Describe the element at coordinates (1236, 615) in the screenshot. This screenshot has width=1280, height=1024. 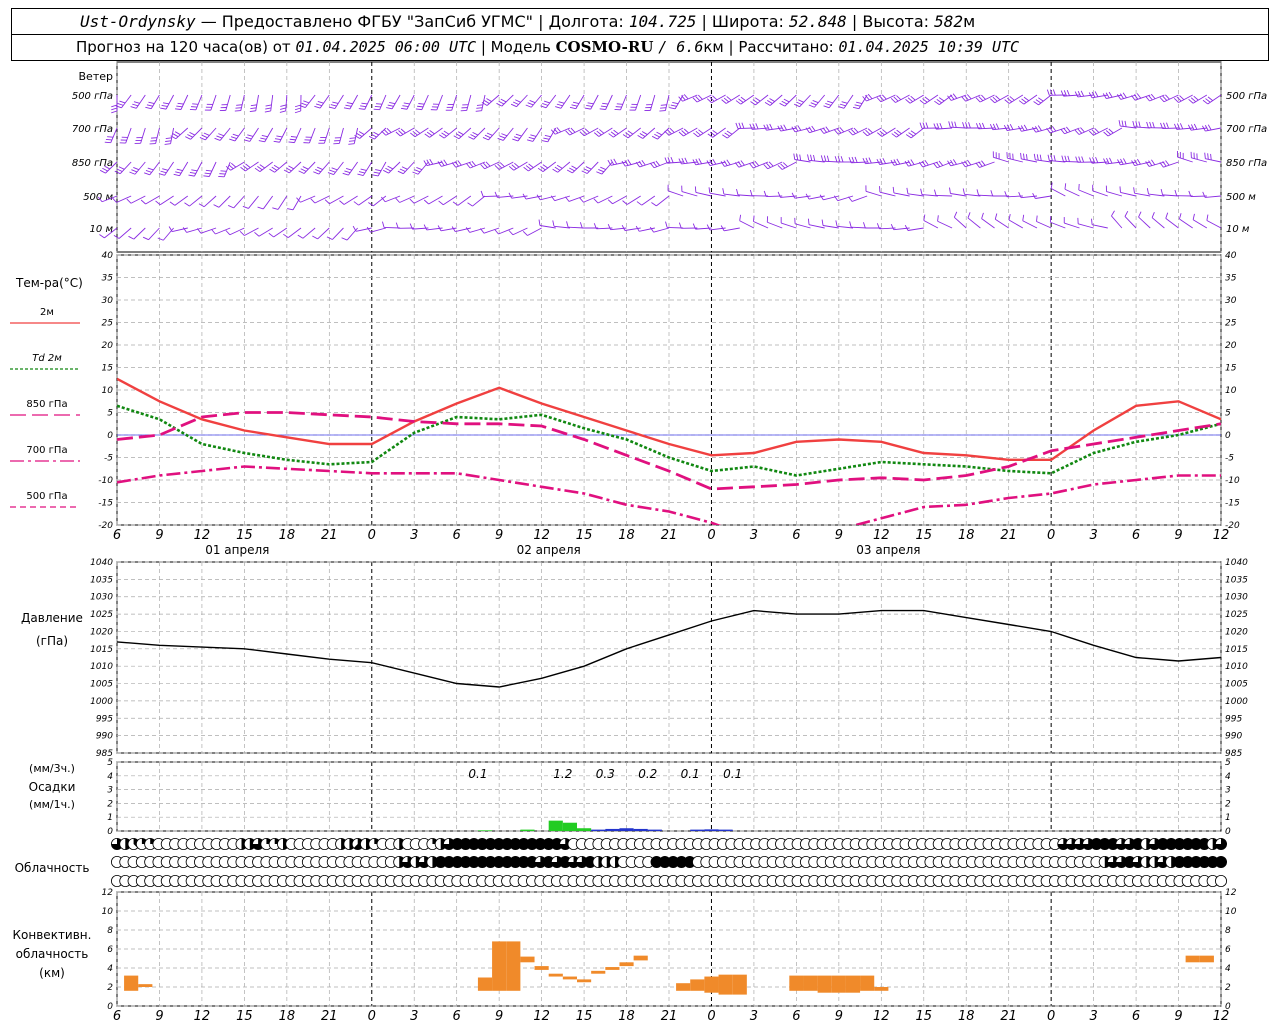
I see `y-tick-label-right: 1025` at that location.